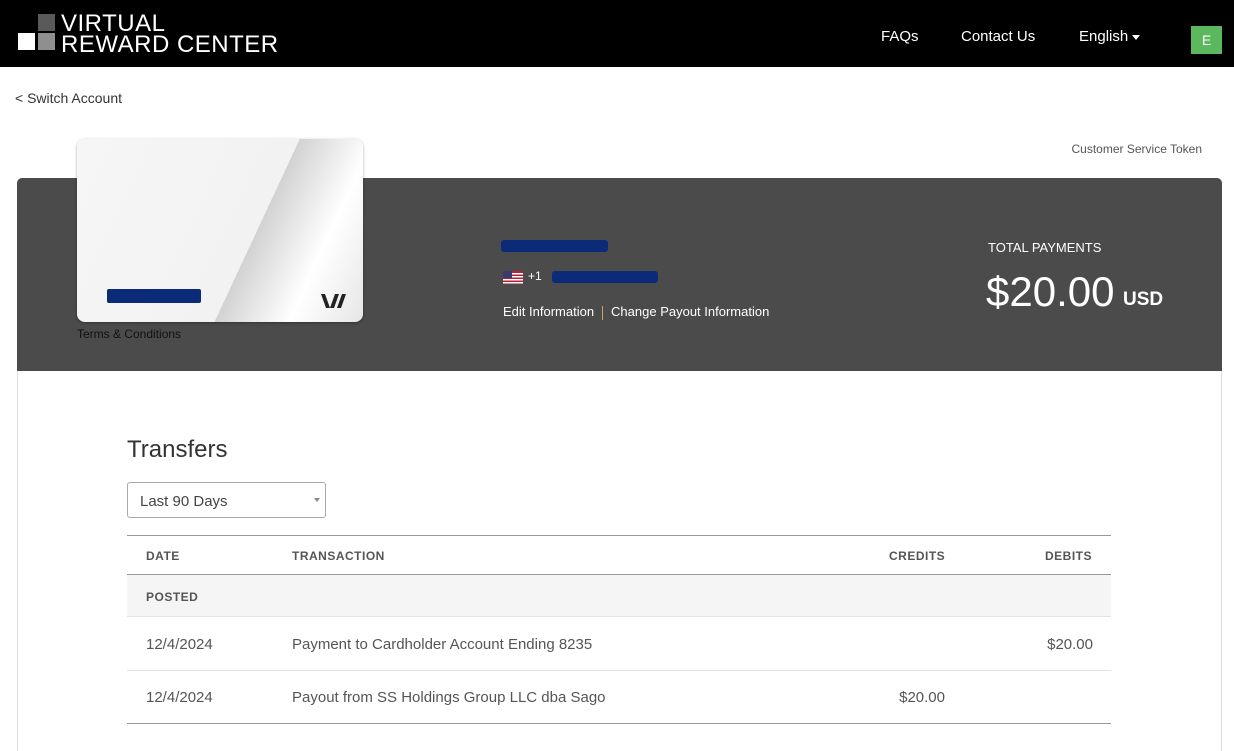 This screenshot has height=751, width=1234. I want to click on row-credits: $20.00, so click(922, 697).